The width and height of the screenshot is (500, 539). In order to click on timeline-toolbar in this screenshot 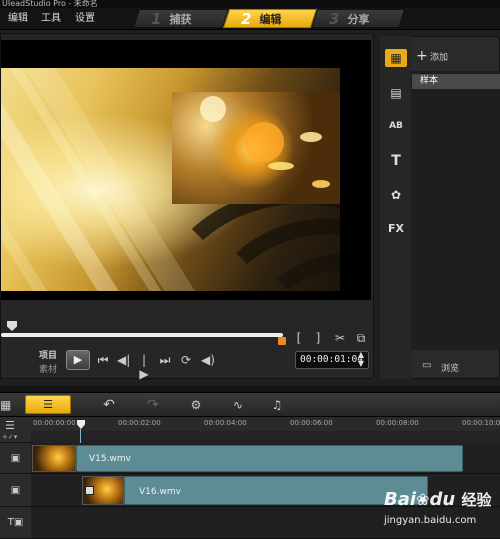, I will do `click(250, 404)`.